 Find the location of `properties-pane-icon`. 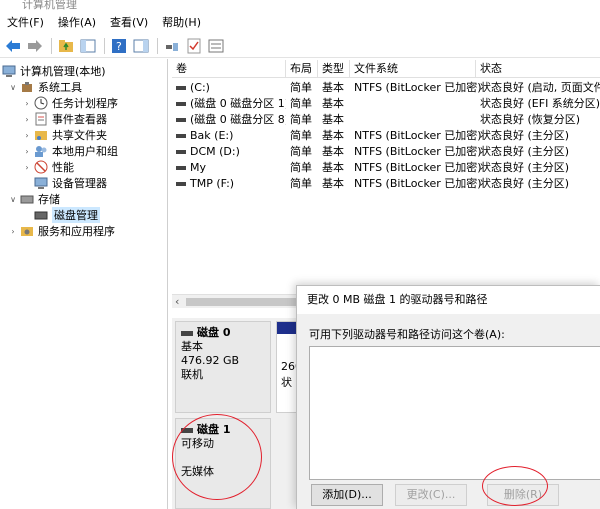

properties-pane-icon is located at coordinates (141, 46).